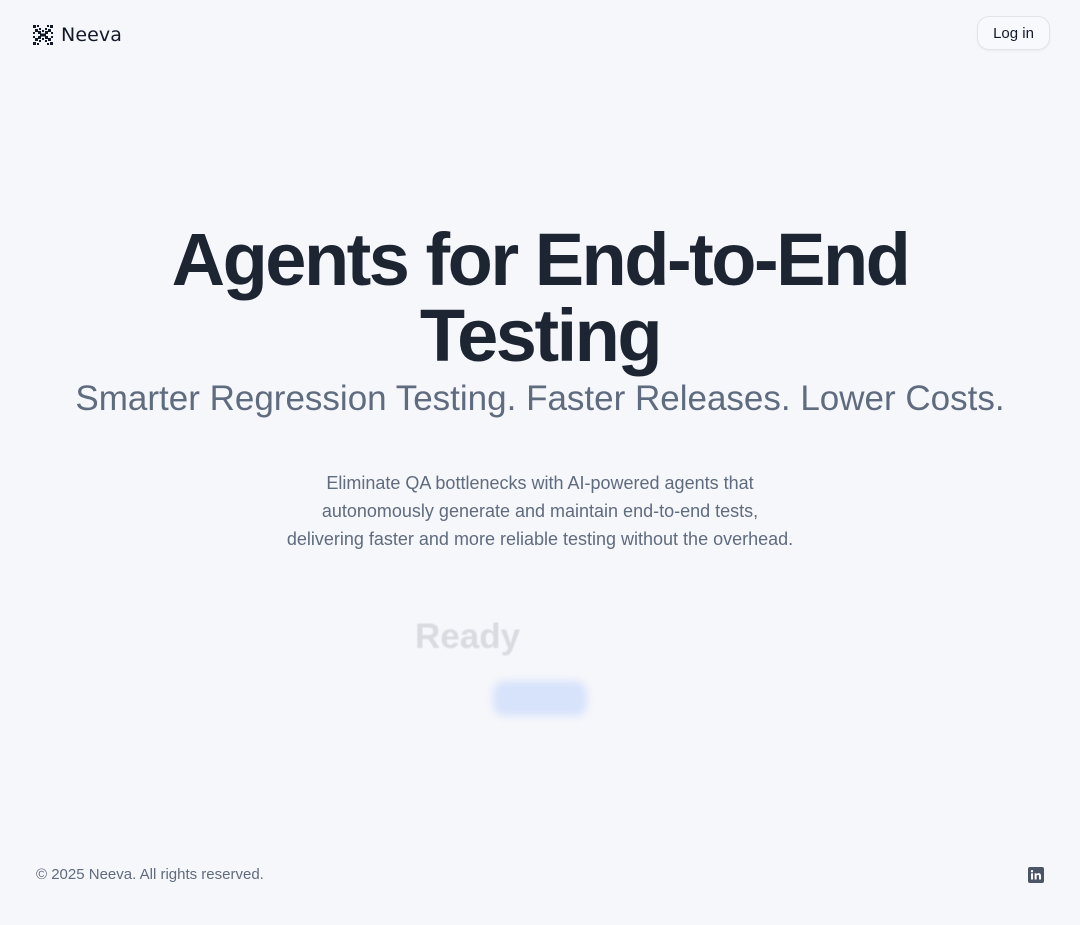  Describe the element at coordinates (541, 297) in the screenshot. I see `hero-title: Agents for End-to-End Testing` at that location.